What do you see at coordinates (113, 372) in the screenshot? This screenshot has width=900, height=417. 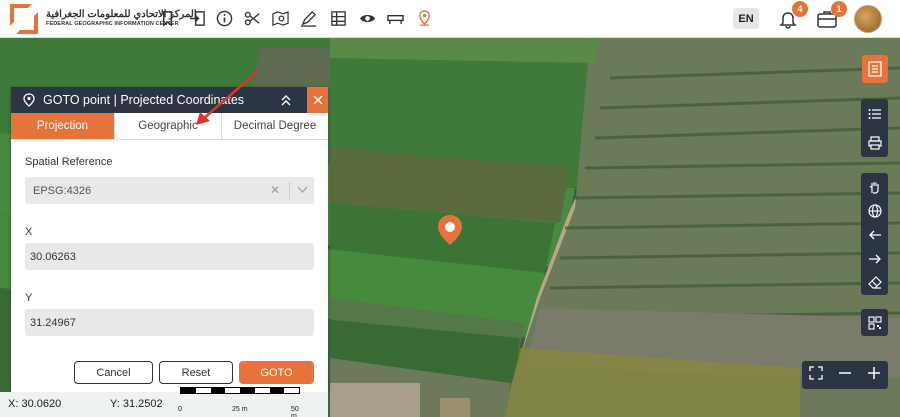 I see `cancel-button: Cancel` at bounding box center [113, 372].